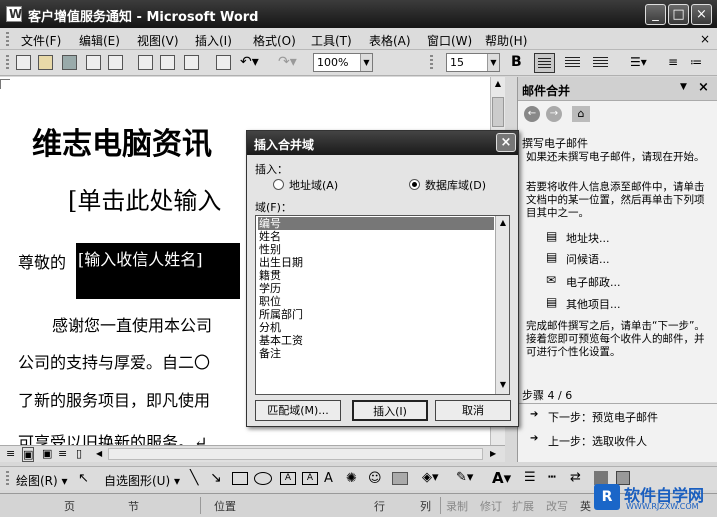 This screenshot has width=717, height=517. Describe the element at coordinates (603, 417) in the screenshot. I see `link-next-step: 下一步：预览电子邮件` at that location.